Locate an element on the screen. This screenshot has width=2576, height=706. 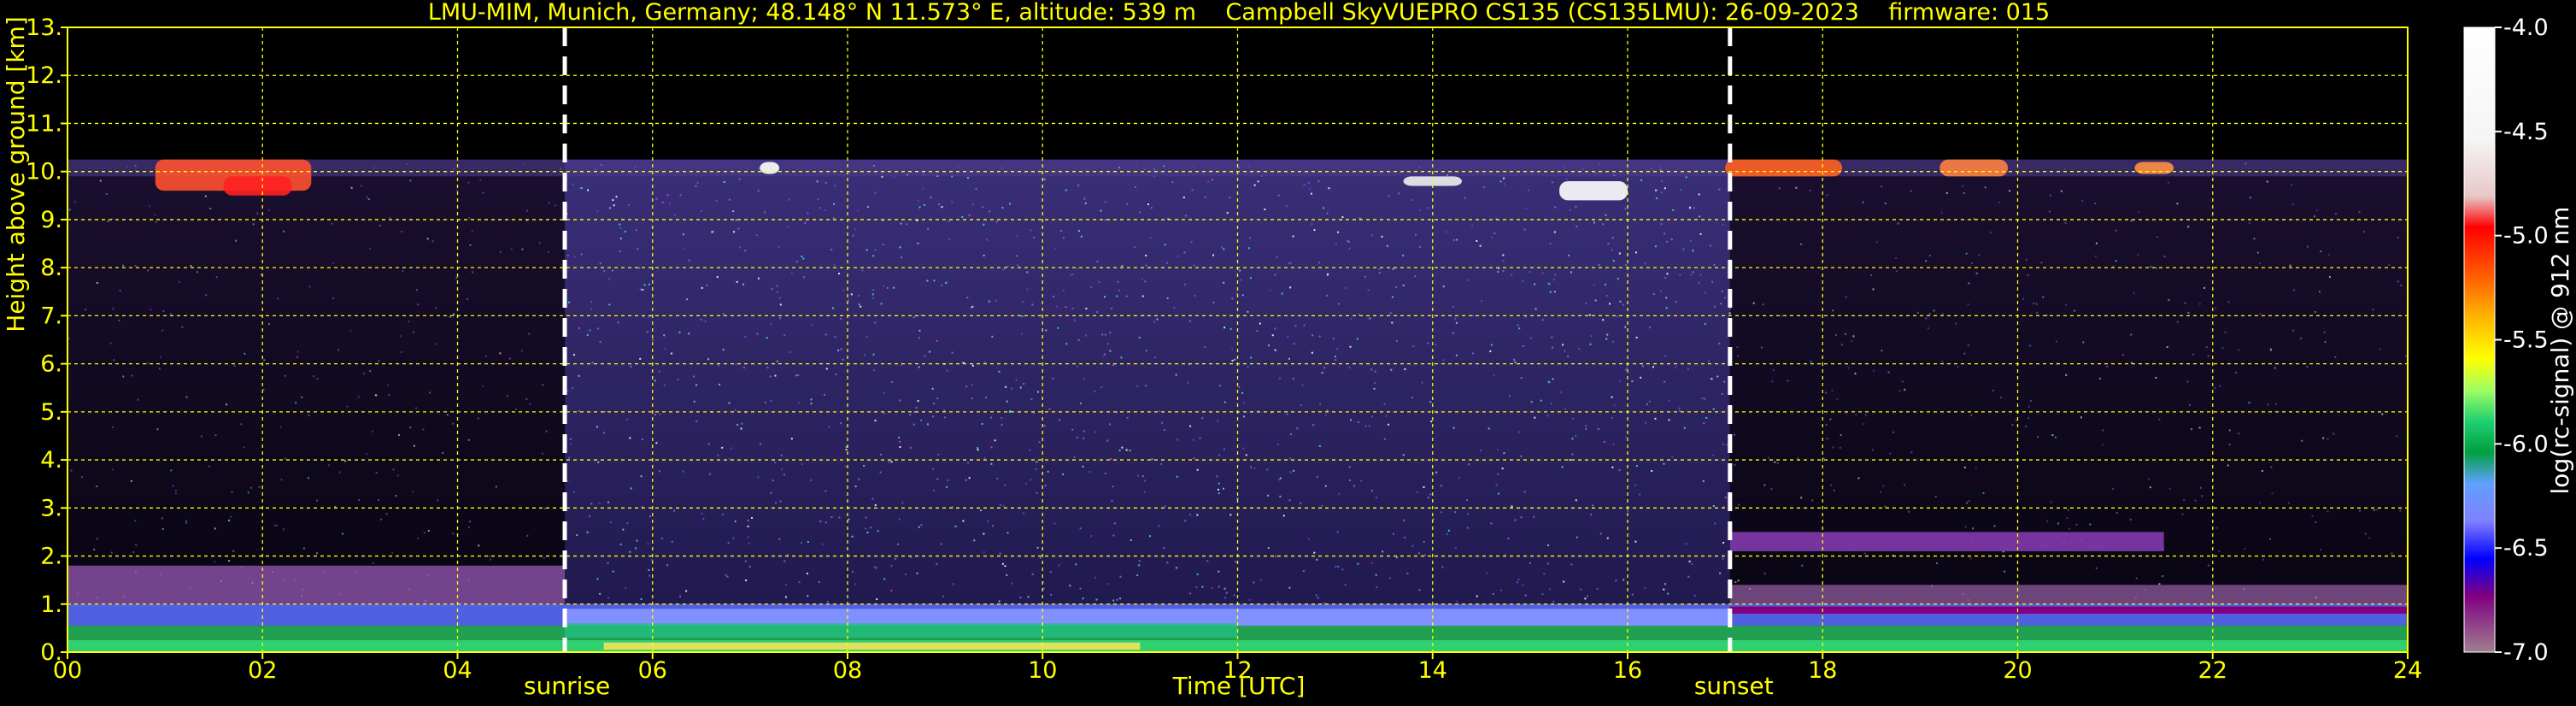
x-tick-label: 02 is located at coordinates (262, 670).